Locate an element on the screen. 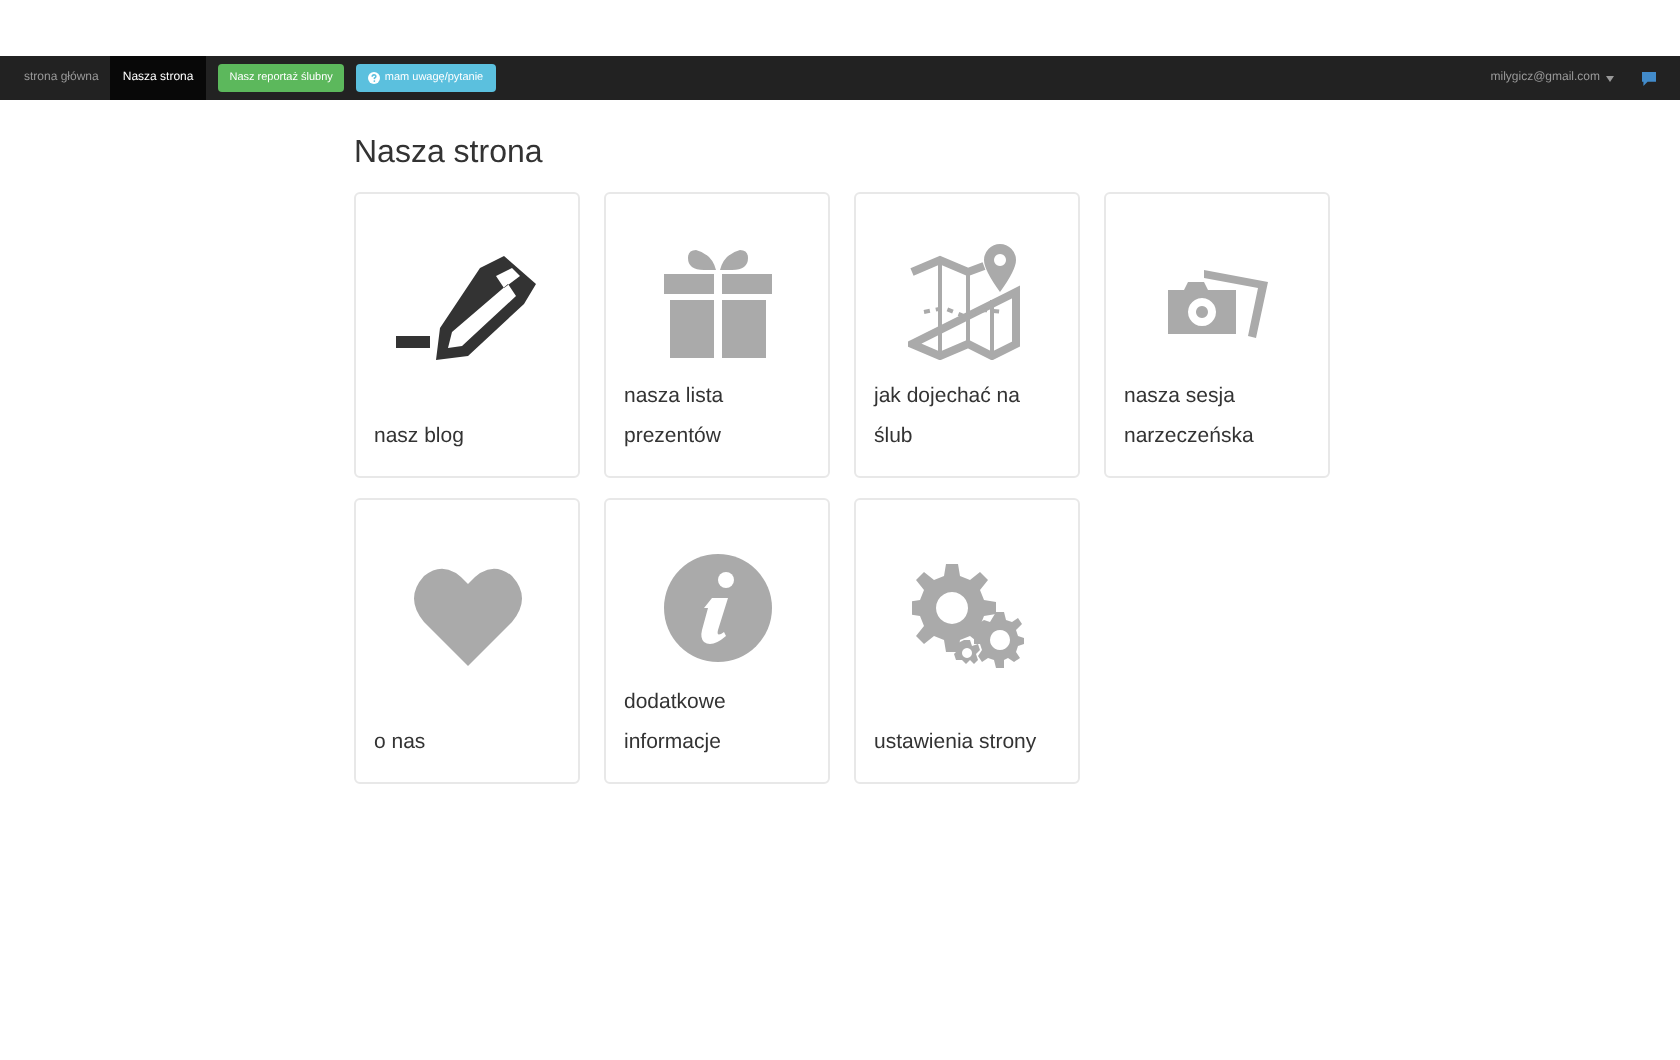 The image size is (1680, 1060). caret-icon is located at coordinates (1610, 78).